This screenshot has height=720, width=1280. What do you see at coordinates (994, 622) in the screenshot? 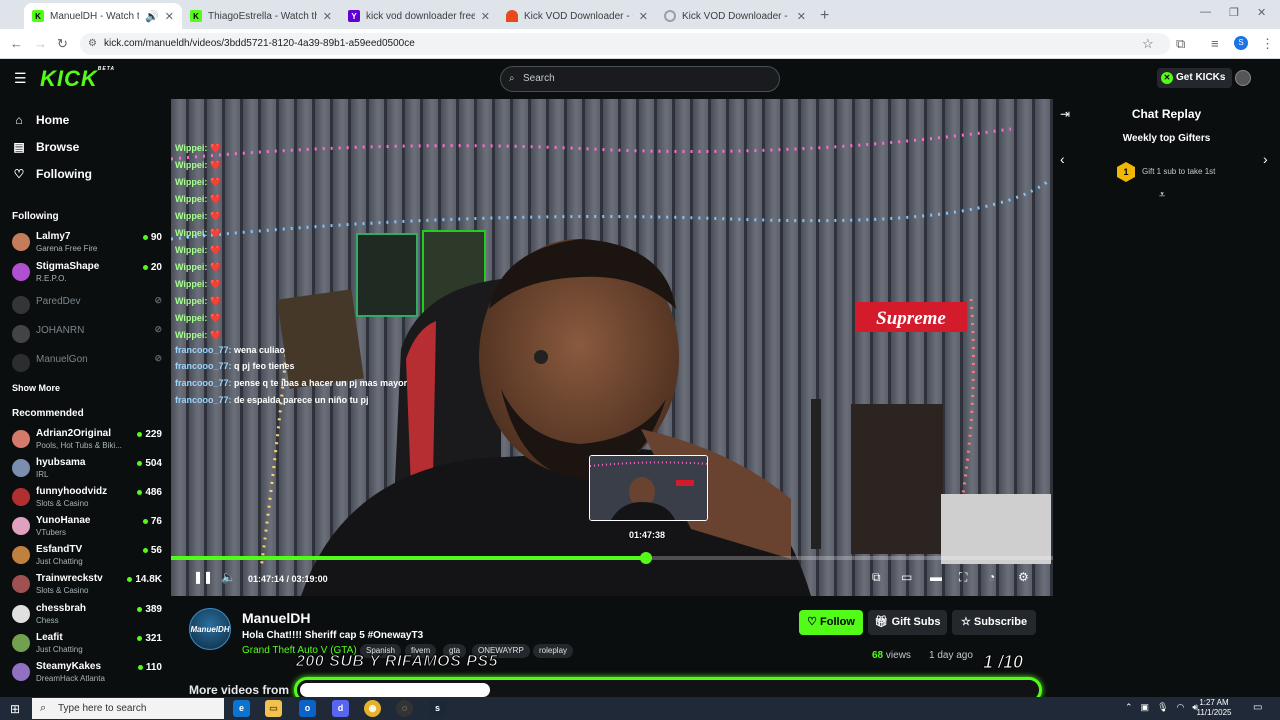
I see `subscribe-button: ☆ Subscribe` at bounding box center [994, 622].